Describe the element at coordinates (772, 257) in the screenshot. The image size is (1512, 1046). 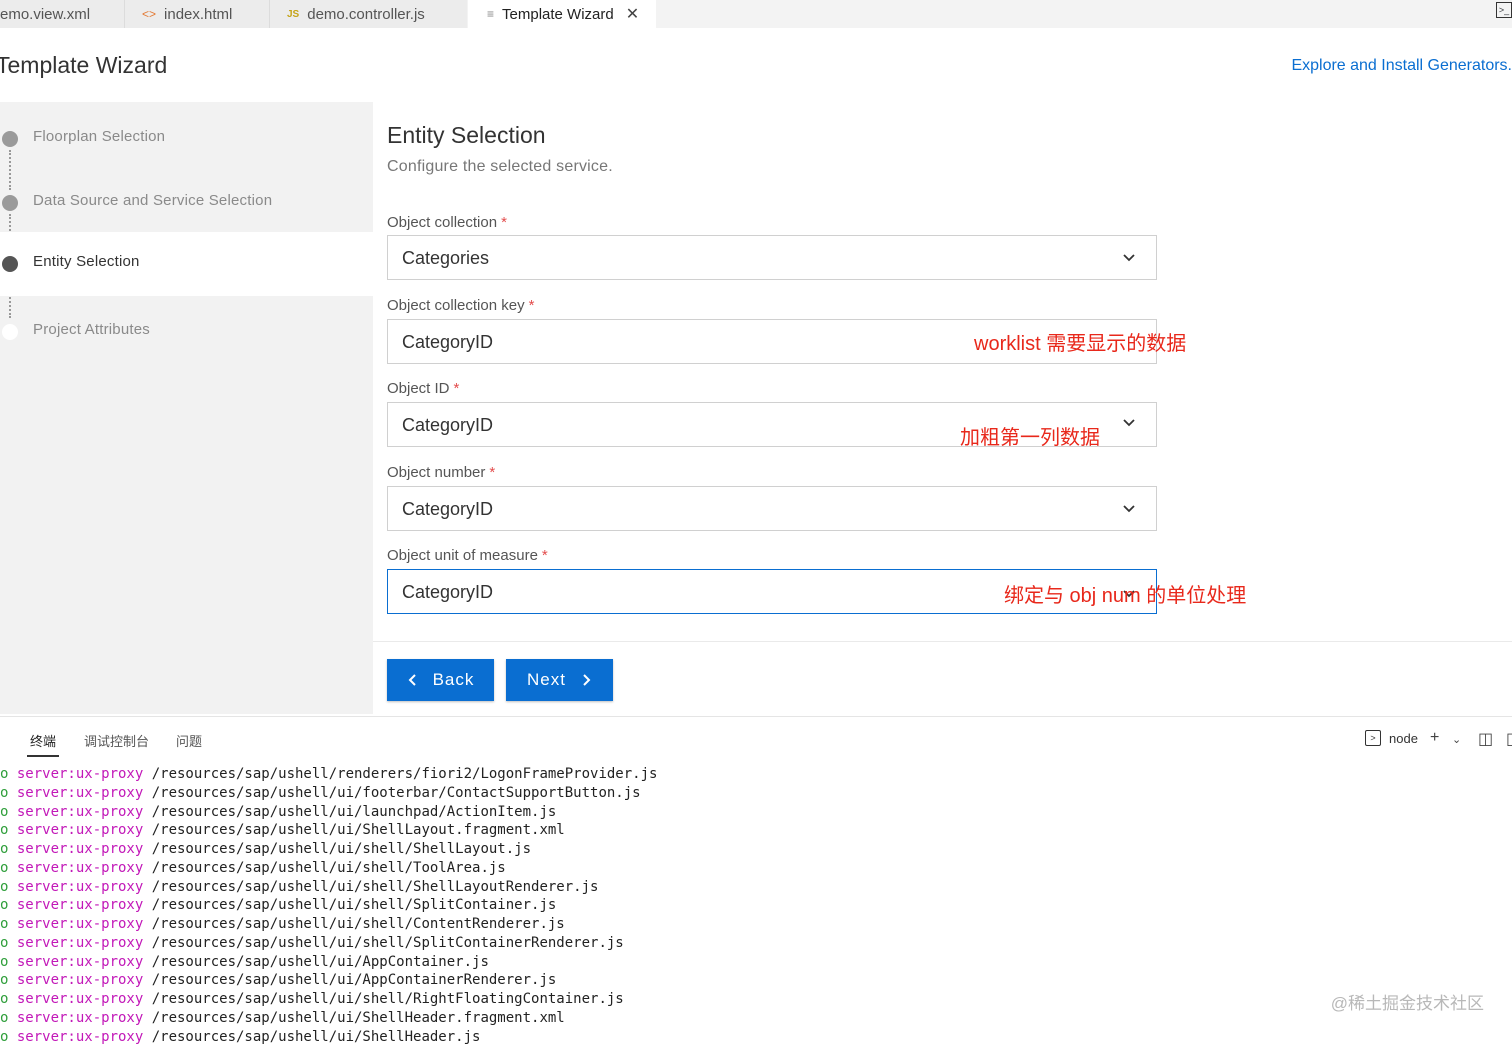
I see `object-collection-select: Categories` at that location.